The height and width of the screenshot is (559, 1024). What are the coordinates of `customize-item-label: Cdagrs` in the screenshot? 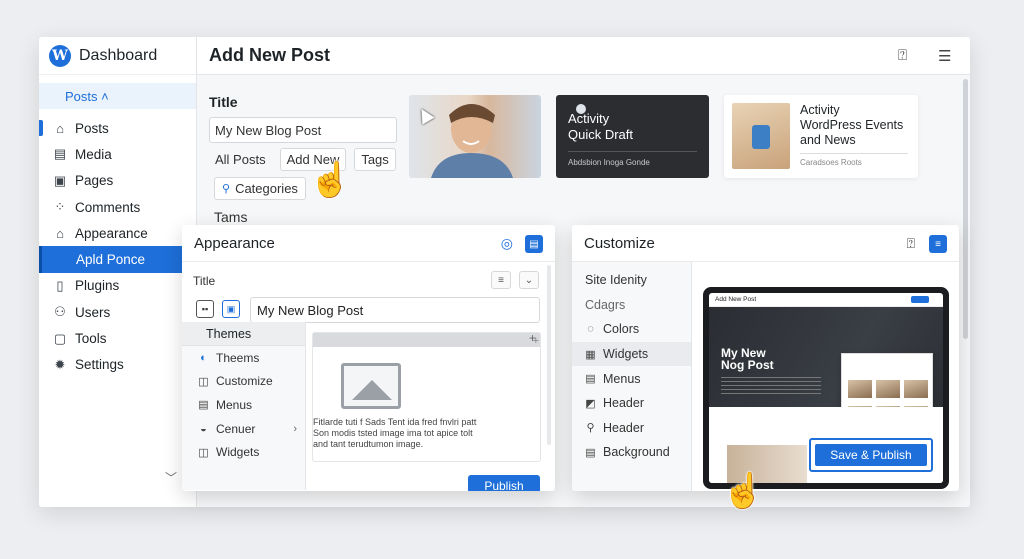 It's located at (605, 304).